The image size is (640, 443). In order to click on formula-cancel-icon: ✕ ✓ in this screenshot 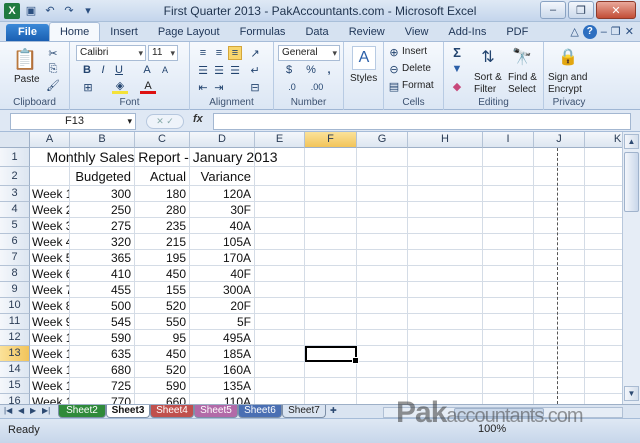, I will do `click(165, 121)`.